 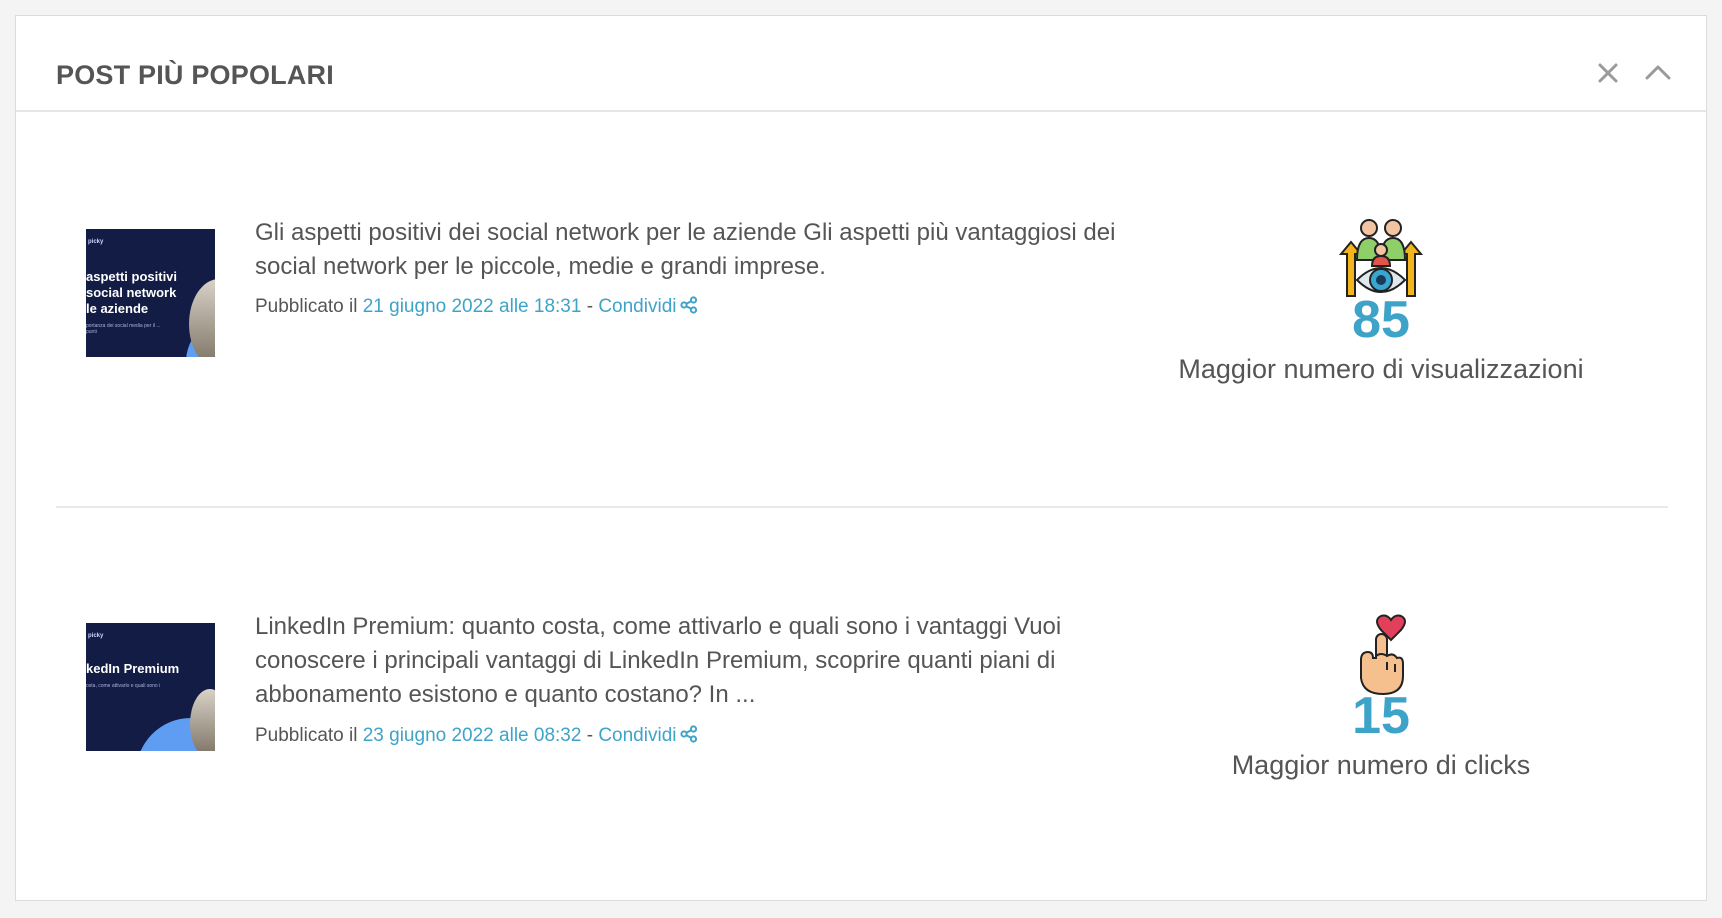 What do you see at coordinates (1381, 716) in the screenshot?
I see `clicks-count: 15` at bounding box center [1381, 716].